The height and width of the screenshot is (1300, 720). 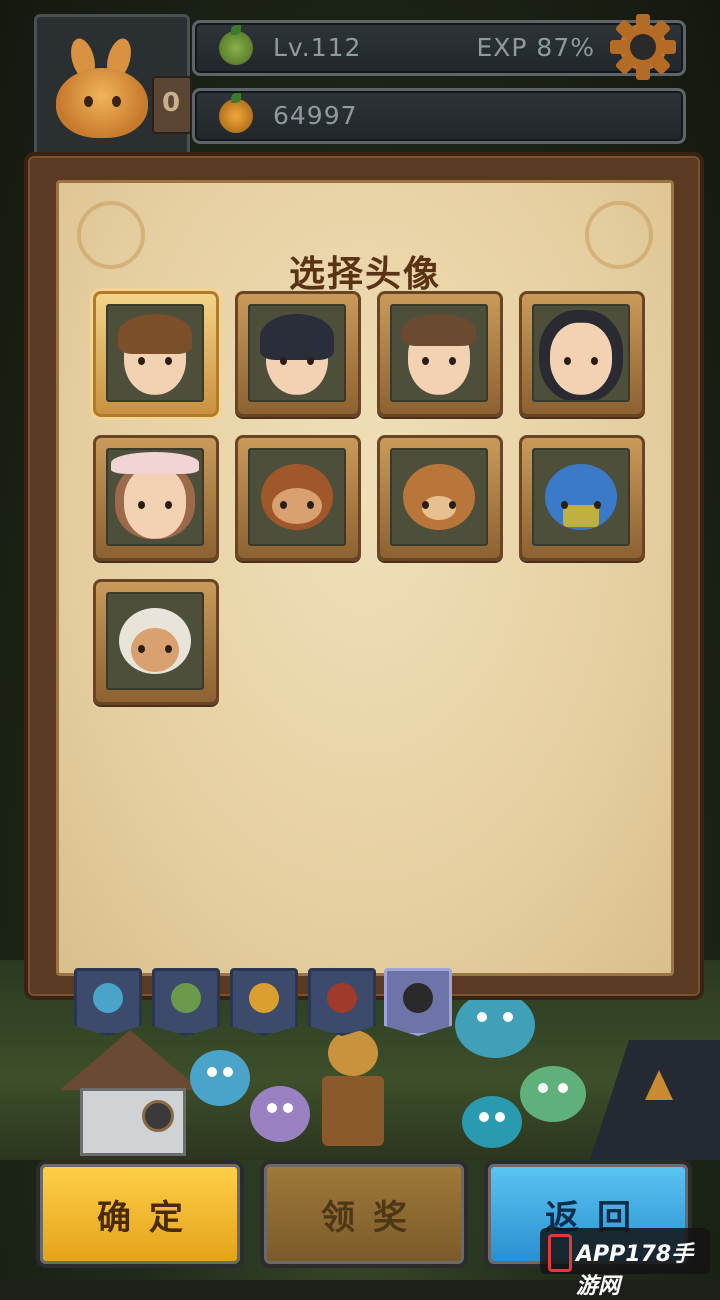 I want to click on avatar-bonnet-girl, so click(x=156, y=498).